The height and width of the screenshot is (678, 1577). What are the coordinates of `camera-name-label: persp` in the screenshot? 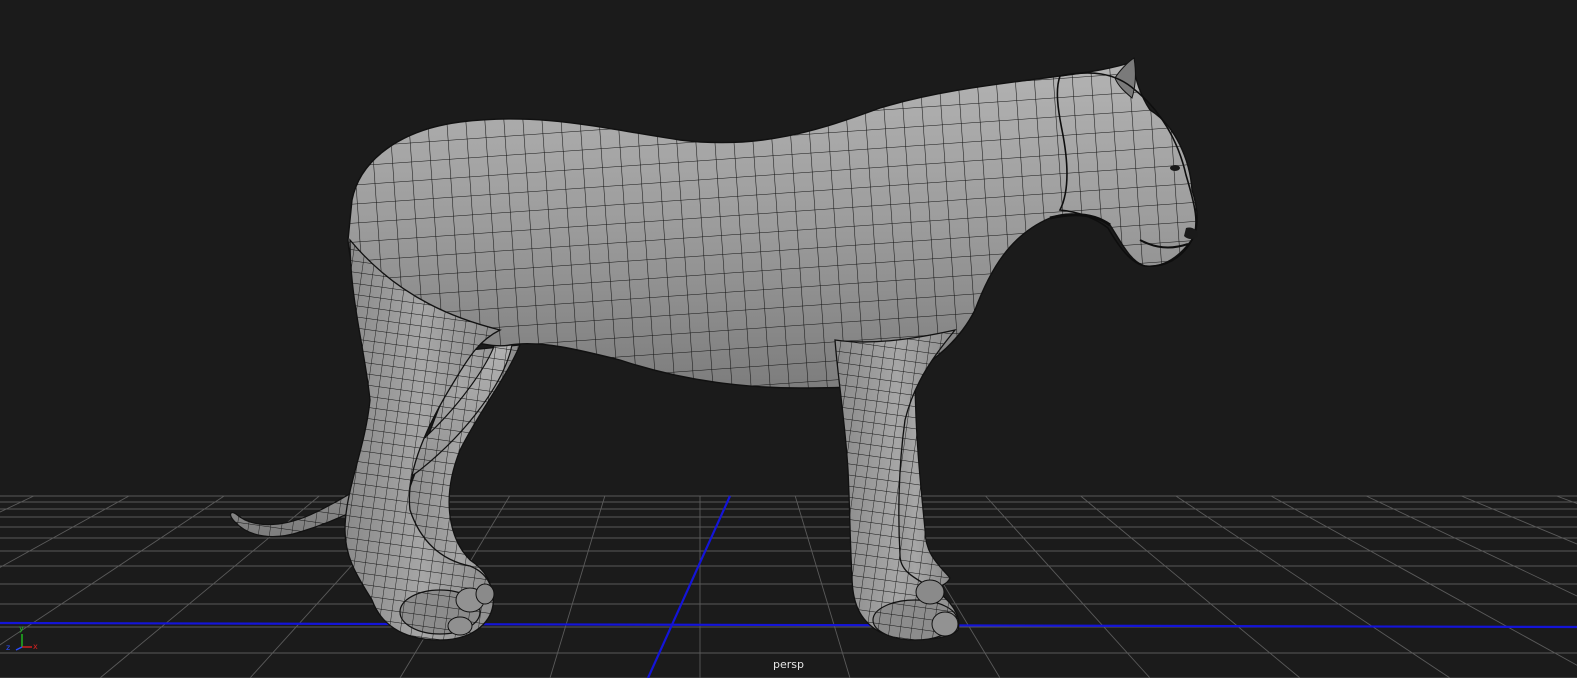 It's located at (788, 664).